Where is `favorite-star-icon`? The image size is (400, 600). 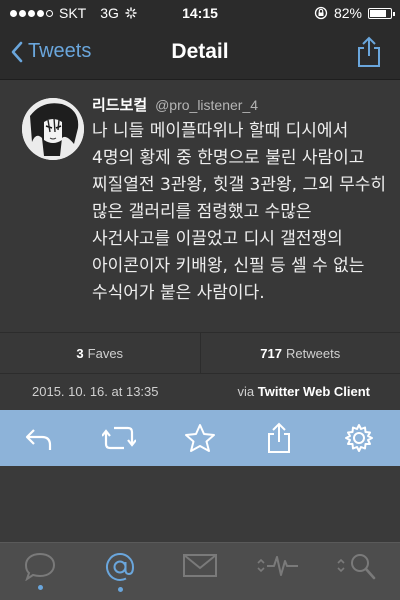 favorite-star-icon is located at coordinates (200, 438).